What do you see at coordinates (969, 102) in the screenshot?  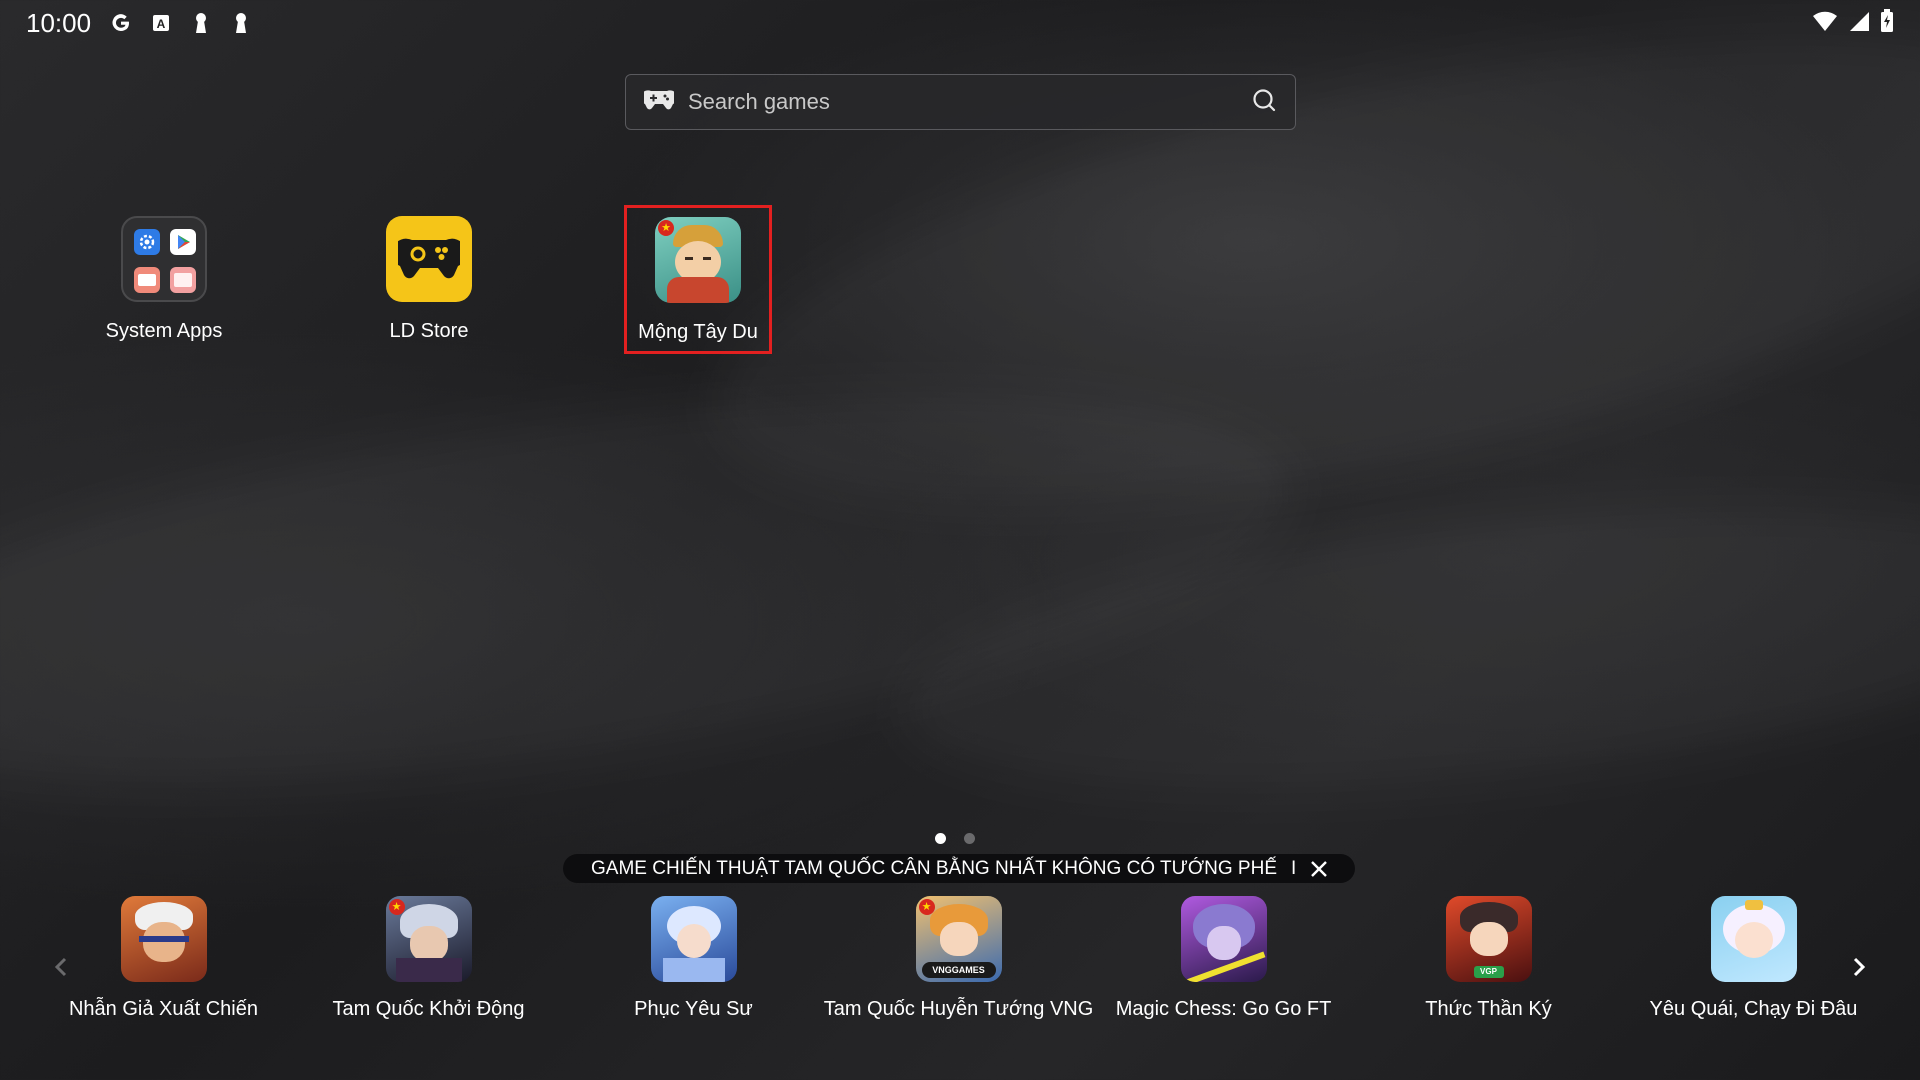 I see `search-input` at bounding box center [969, 102].